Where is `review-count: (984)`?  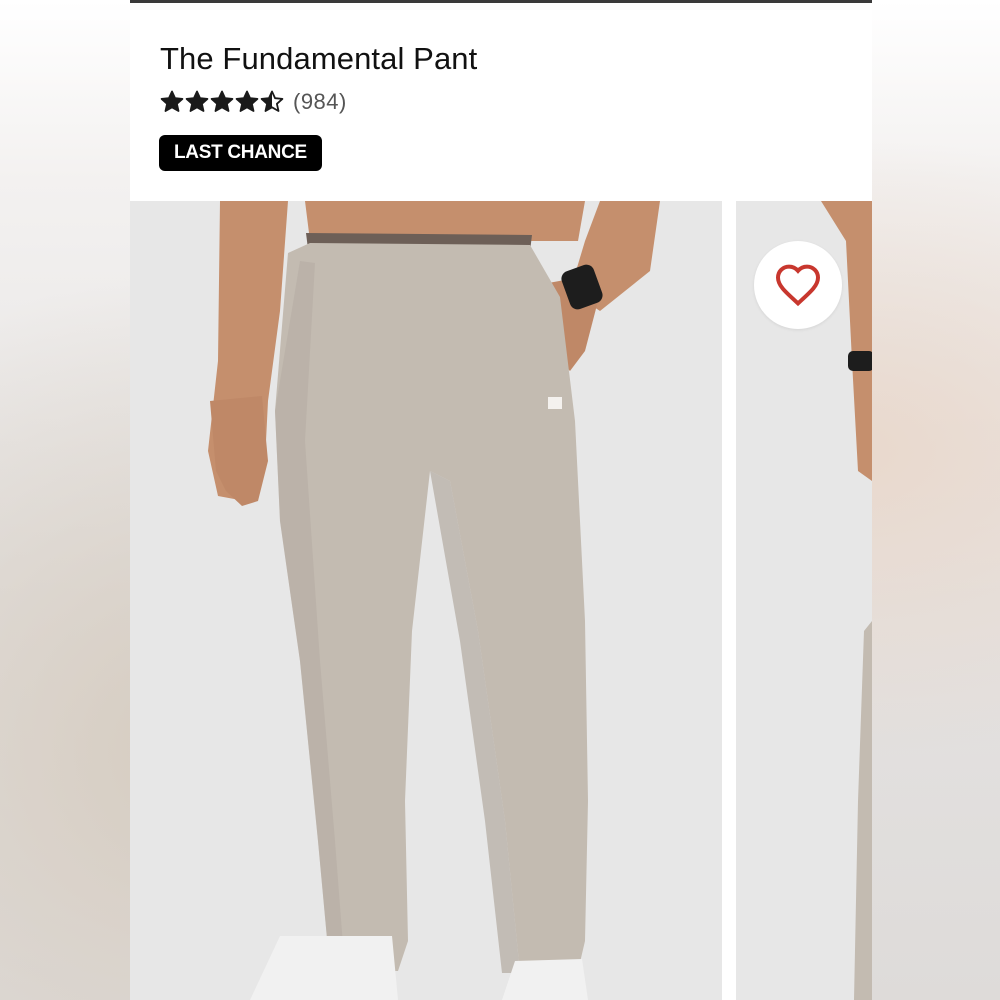
review-count: (984) is located at coordinates (320, 102).